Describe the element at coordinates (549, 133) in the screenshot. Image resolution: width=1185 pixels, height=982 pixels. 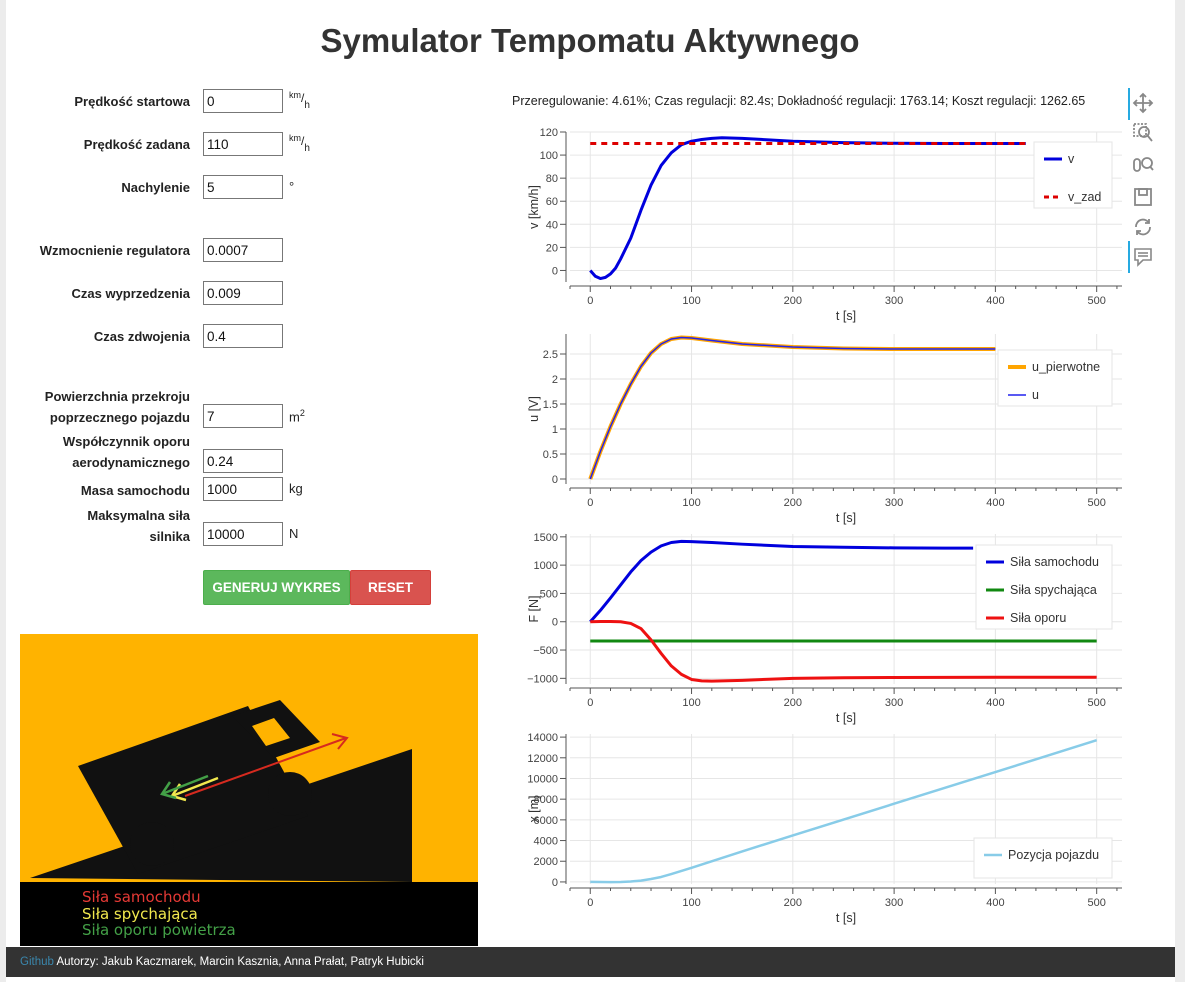
I see `y-tick-label: 120` at that location.